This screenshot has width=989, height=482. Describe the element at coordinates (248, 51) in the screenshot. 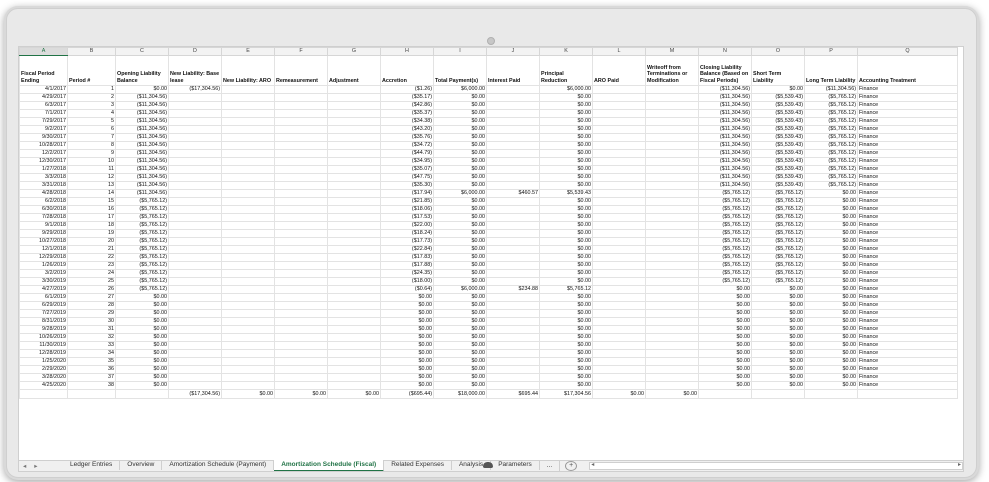

I see `column-letter-e: E` at that location.